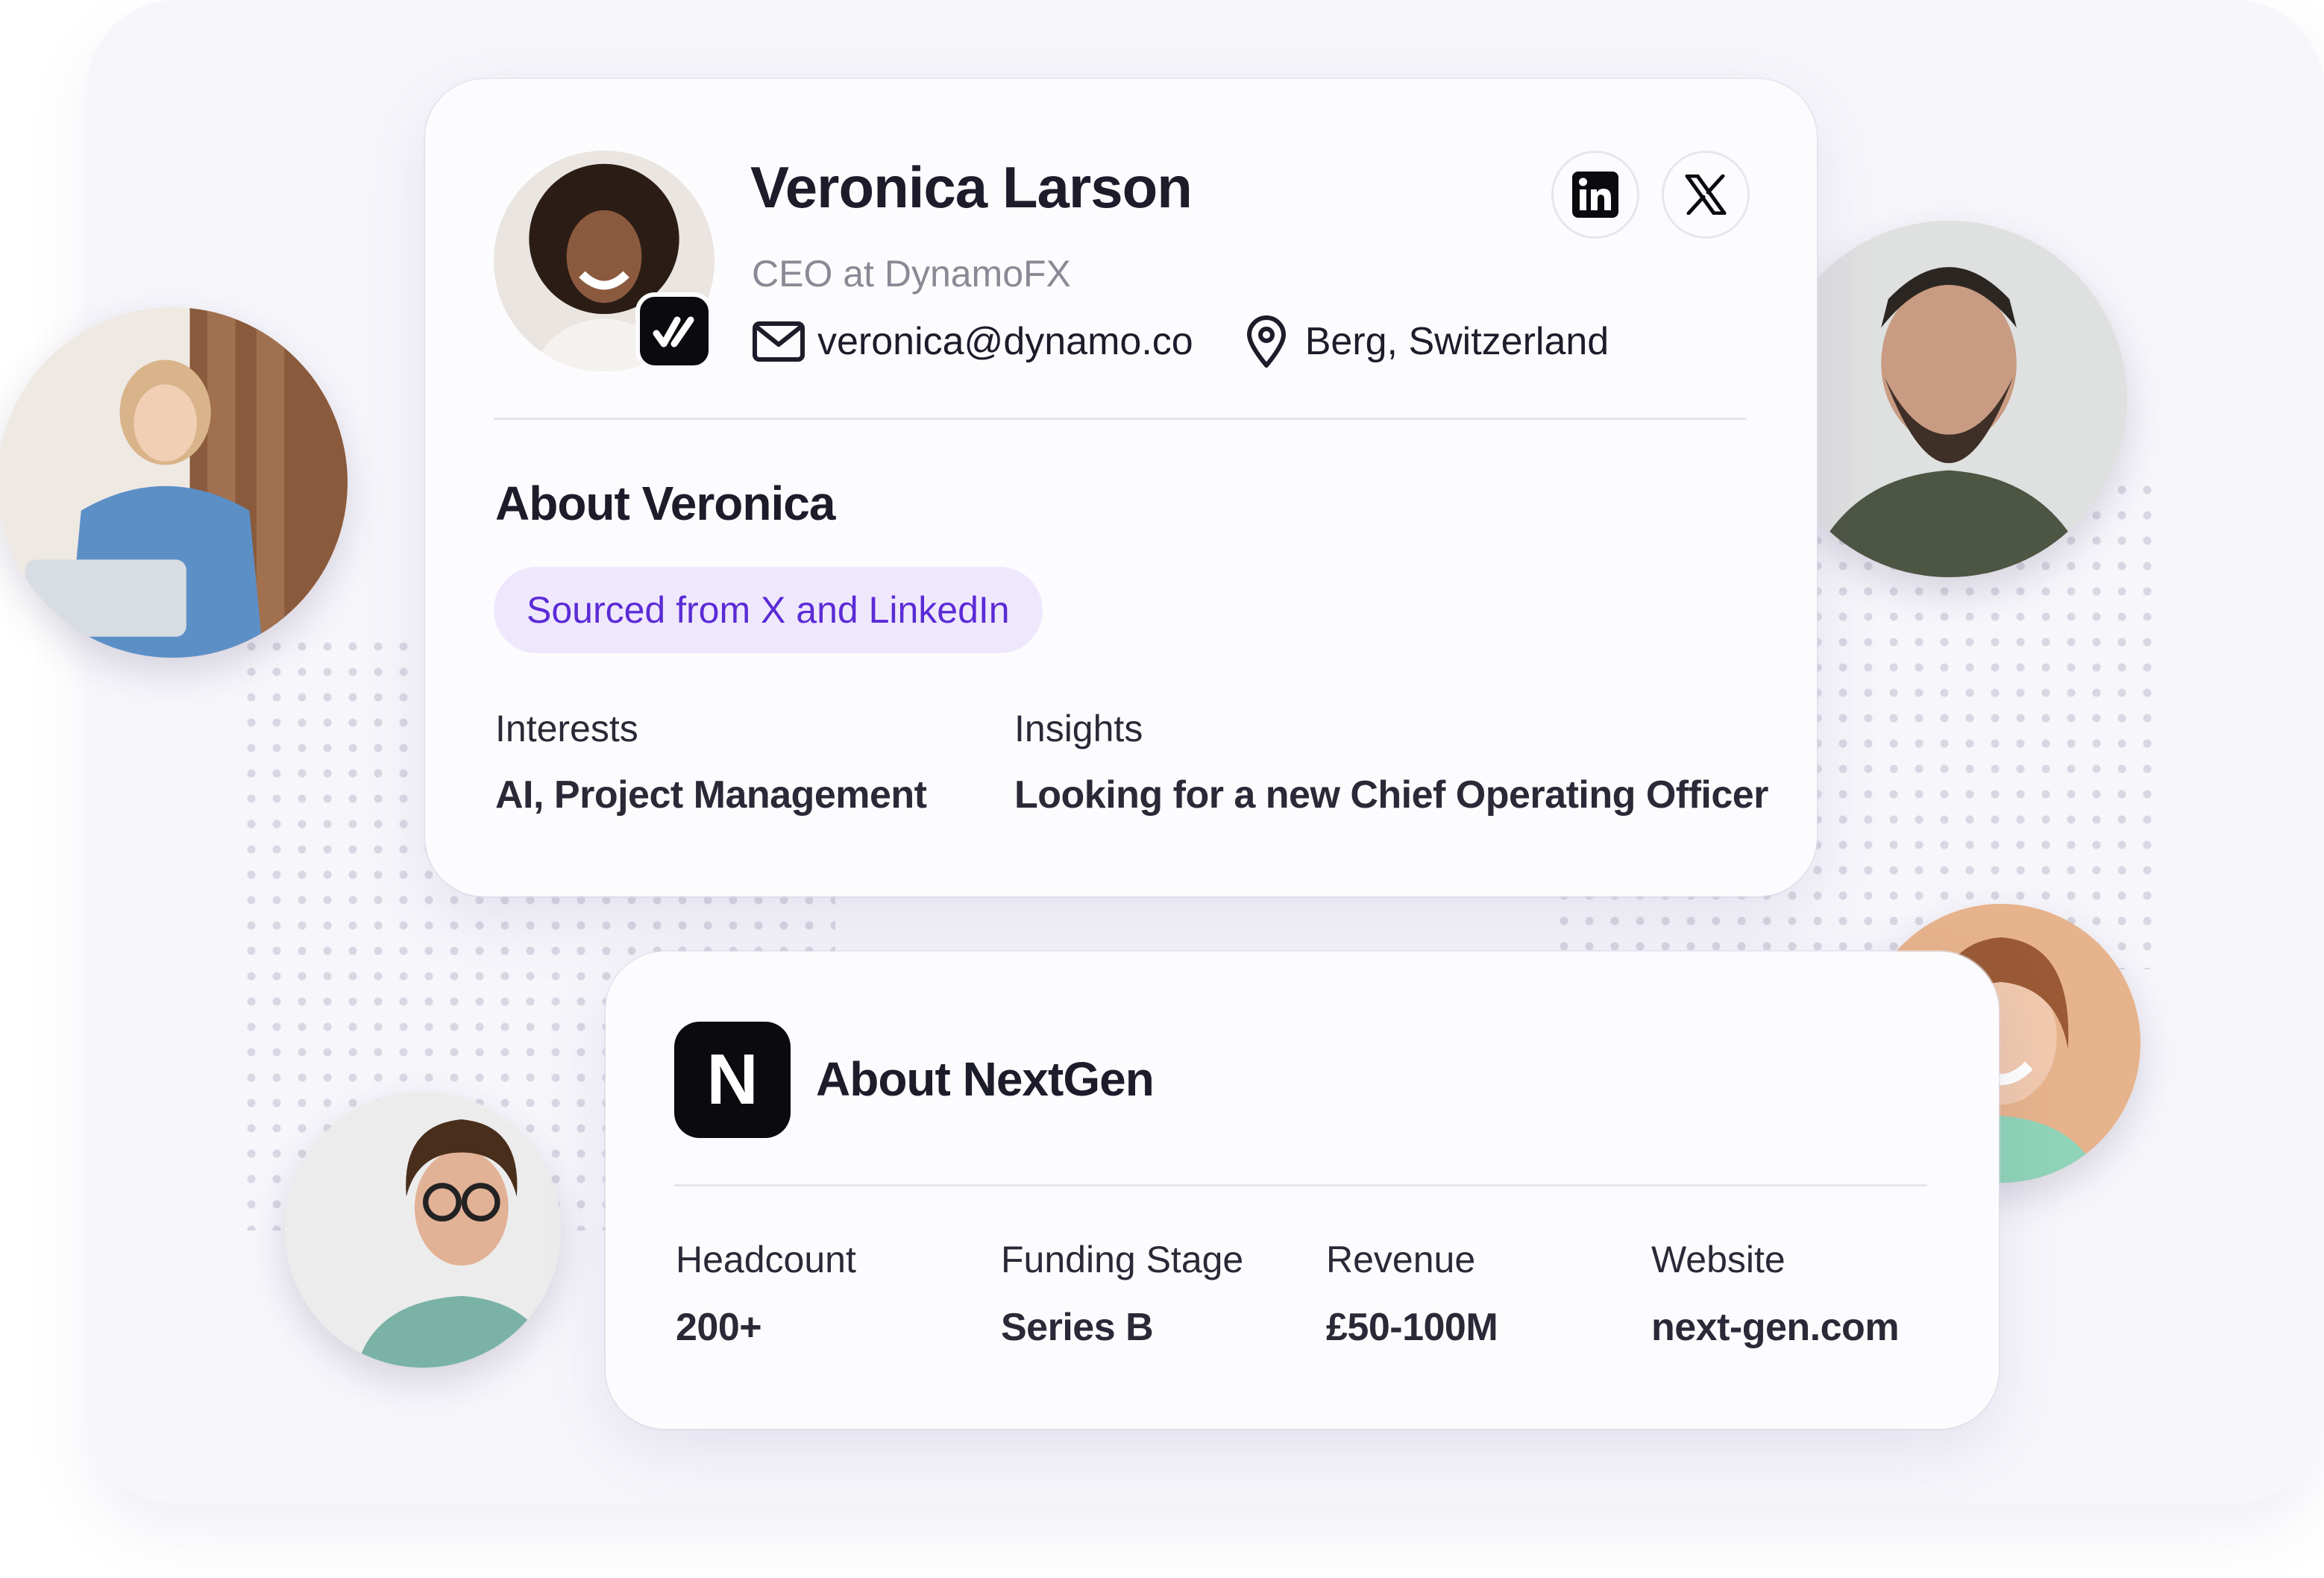 The width and height of the screenshot is (2324, 1578). Describe the element at coordinates (1949, 399) in the screenshot. I see `avatar-bearded-man` at that location.